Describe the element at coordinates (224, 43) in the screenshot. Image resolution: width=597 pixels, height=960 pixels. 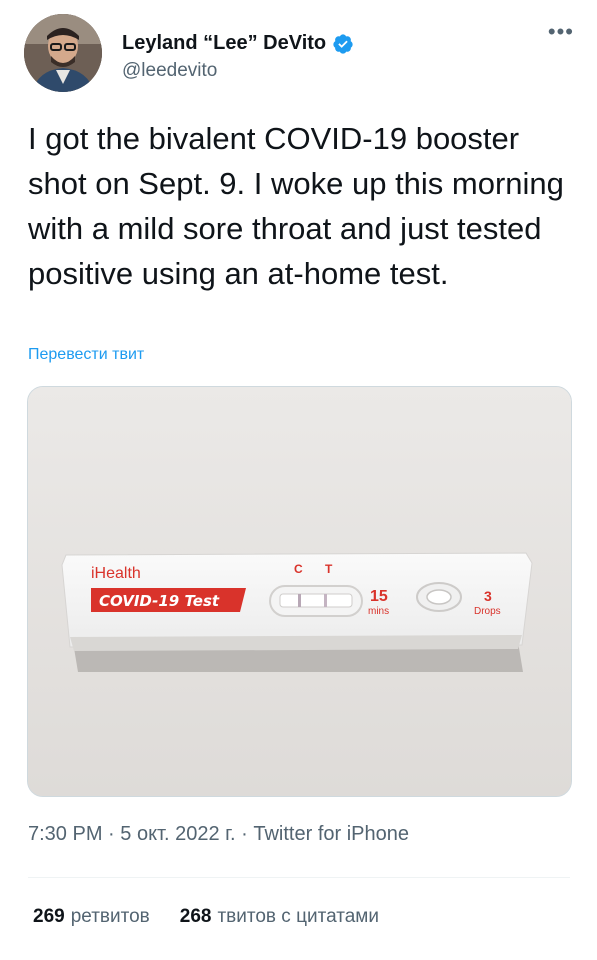
I see `display-name: Leyland “Lee” DeVito` at that location.